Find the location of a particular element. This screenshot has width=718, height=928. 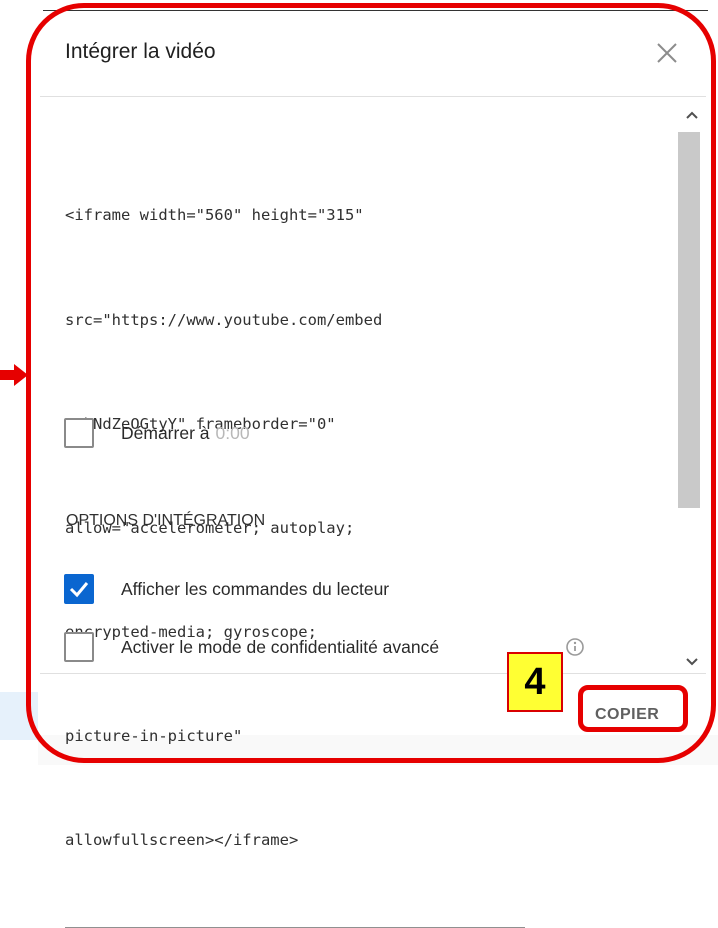

header-divider is located at coordinates (373, 96).